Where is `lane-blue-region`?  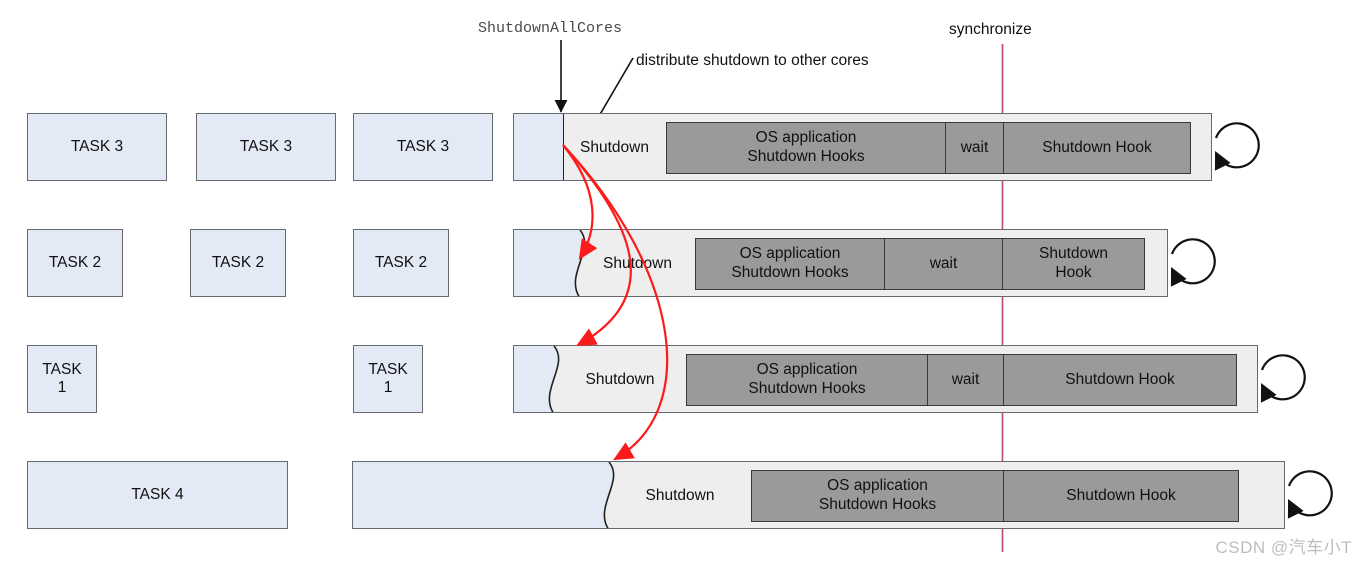
lane-blue-region is located at coordinates (539, 147).